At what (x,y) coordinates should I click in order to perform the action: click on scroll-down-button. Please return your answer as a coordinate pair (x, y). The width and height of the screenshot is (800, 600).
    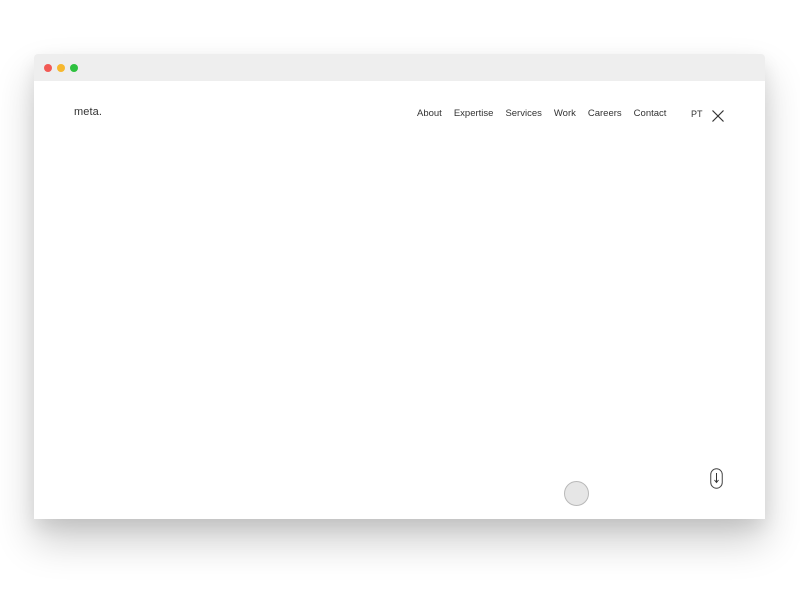
    Looking at the image, I should click on (716, 478).